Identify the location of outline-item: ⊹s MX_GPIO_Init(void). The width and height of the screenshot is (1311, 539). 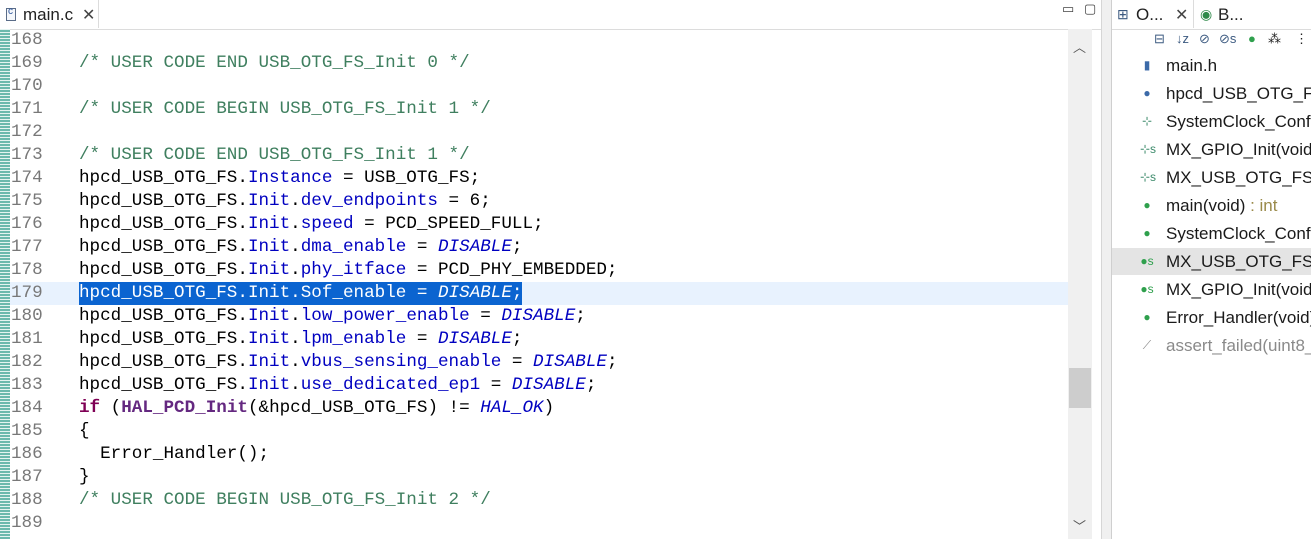
(1211, 149).